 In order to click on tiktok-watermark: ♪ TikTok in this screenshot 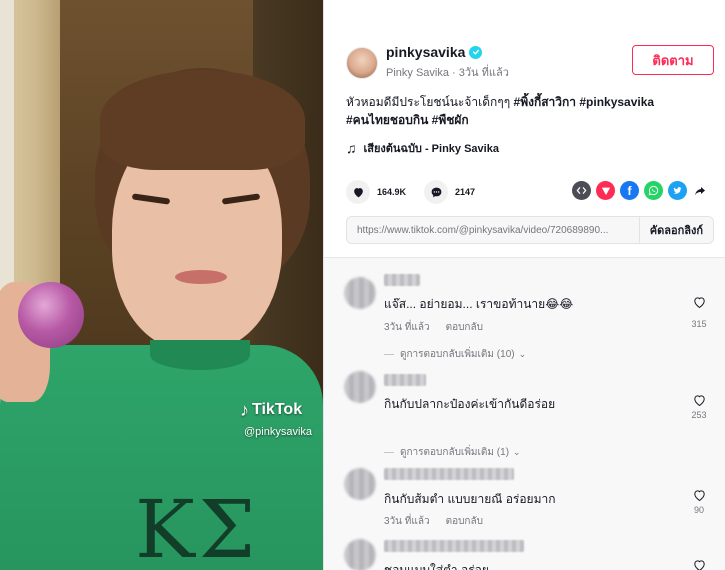, I will do `click(271, 410)`.